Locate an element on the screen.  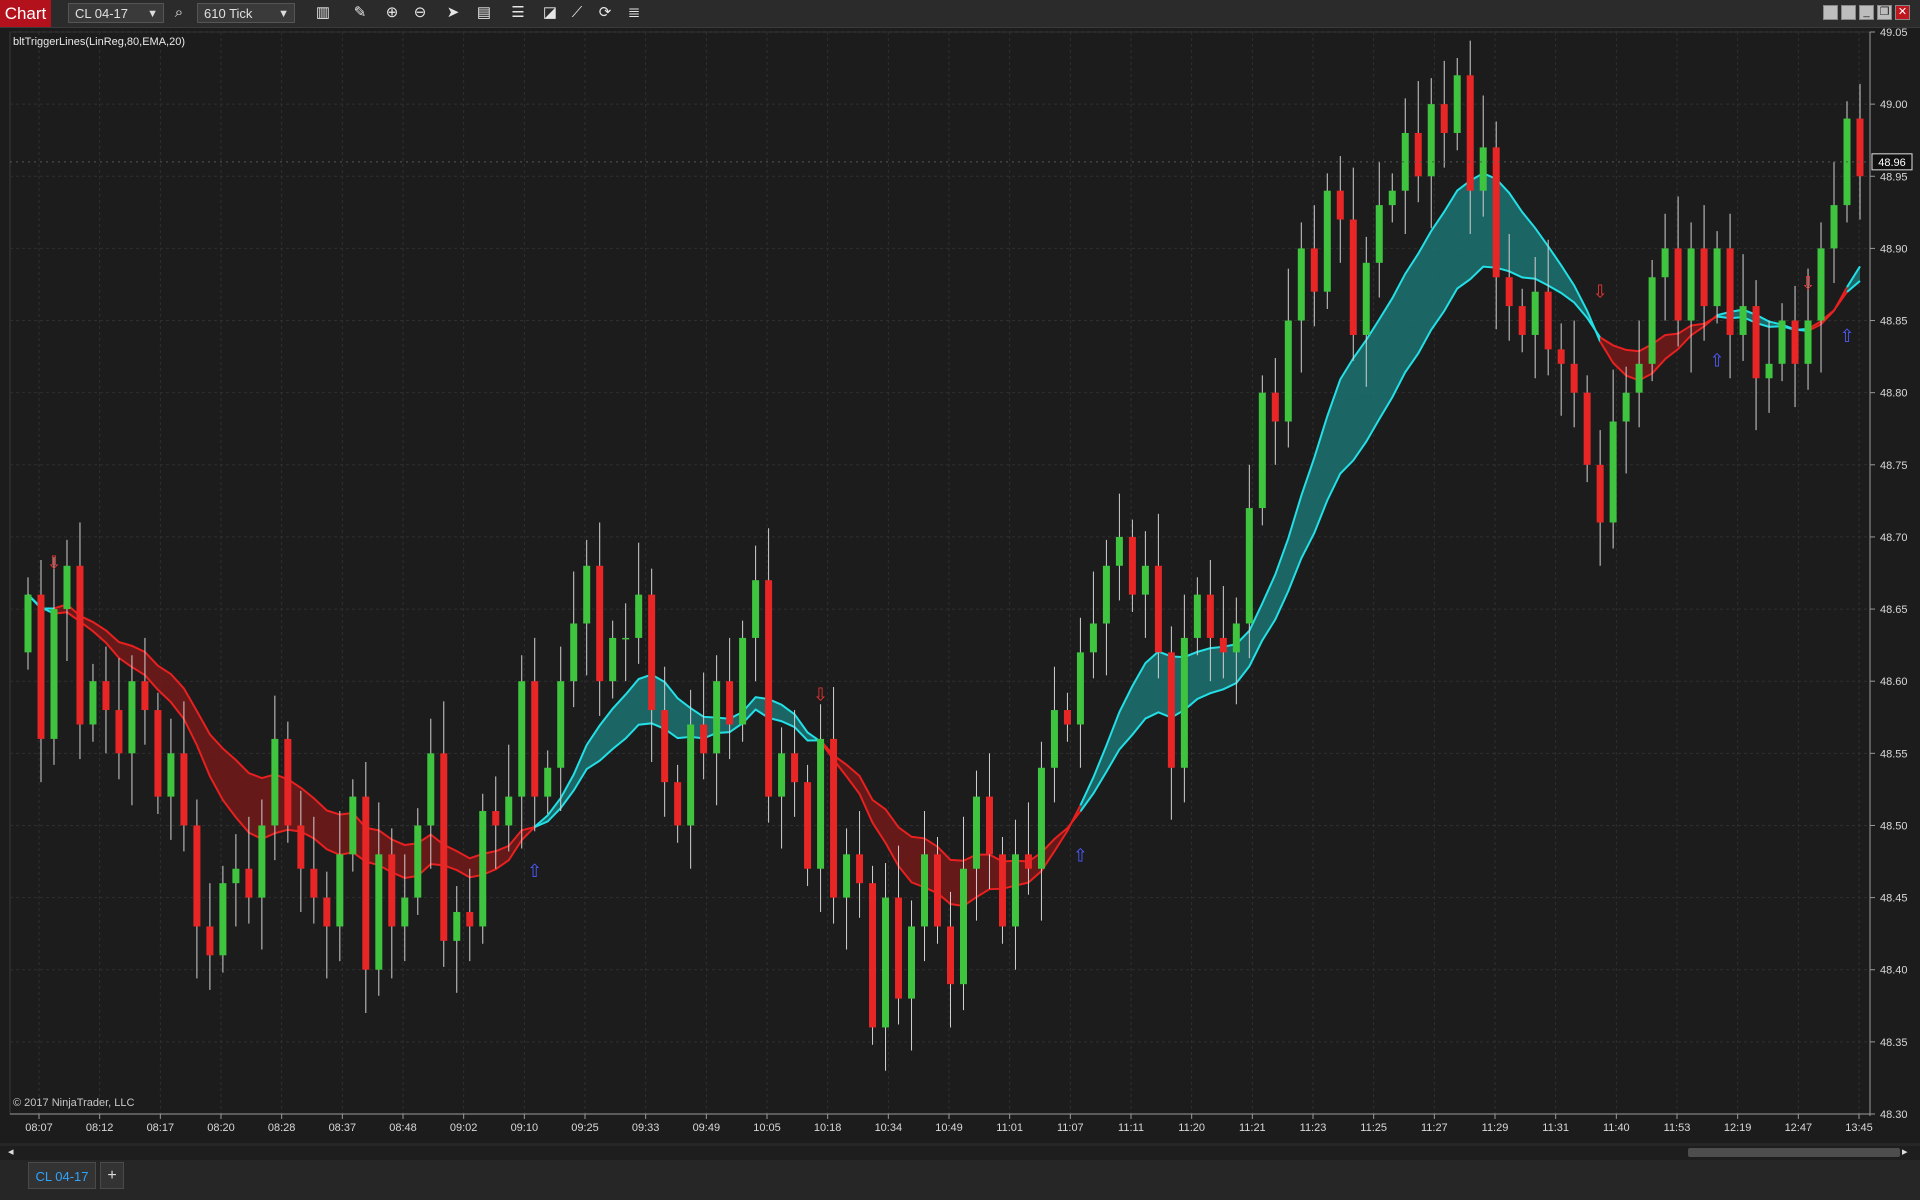
time-tick-label: 11:31 is located at coordinates (1555, 1128).